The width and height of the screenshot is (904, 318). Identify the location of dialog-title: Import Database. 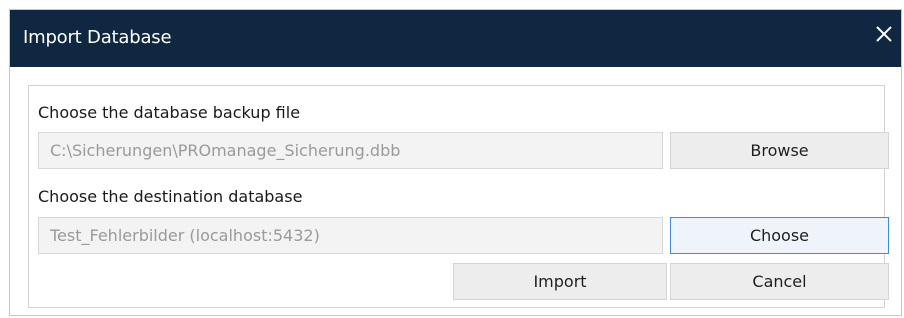
(97, 37).